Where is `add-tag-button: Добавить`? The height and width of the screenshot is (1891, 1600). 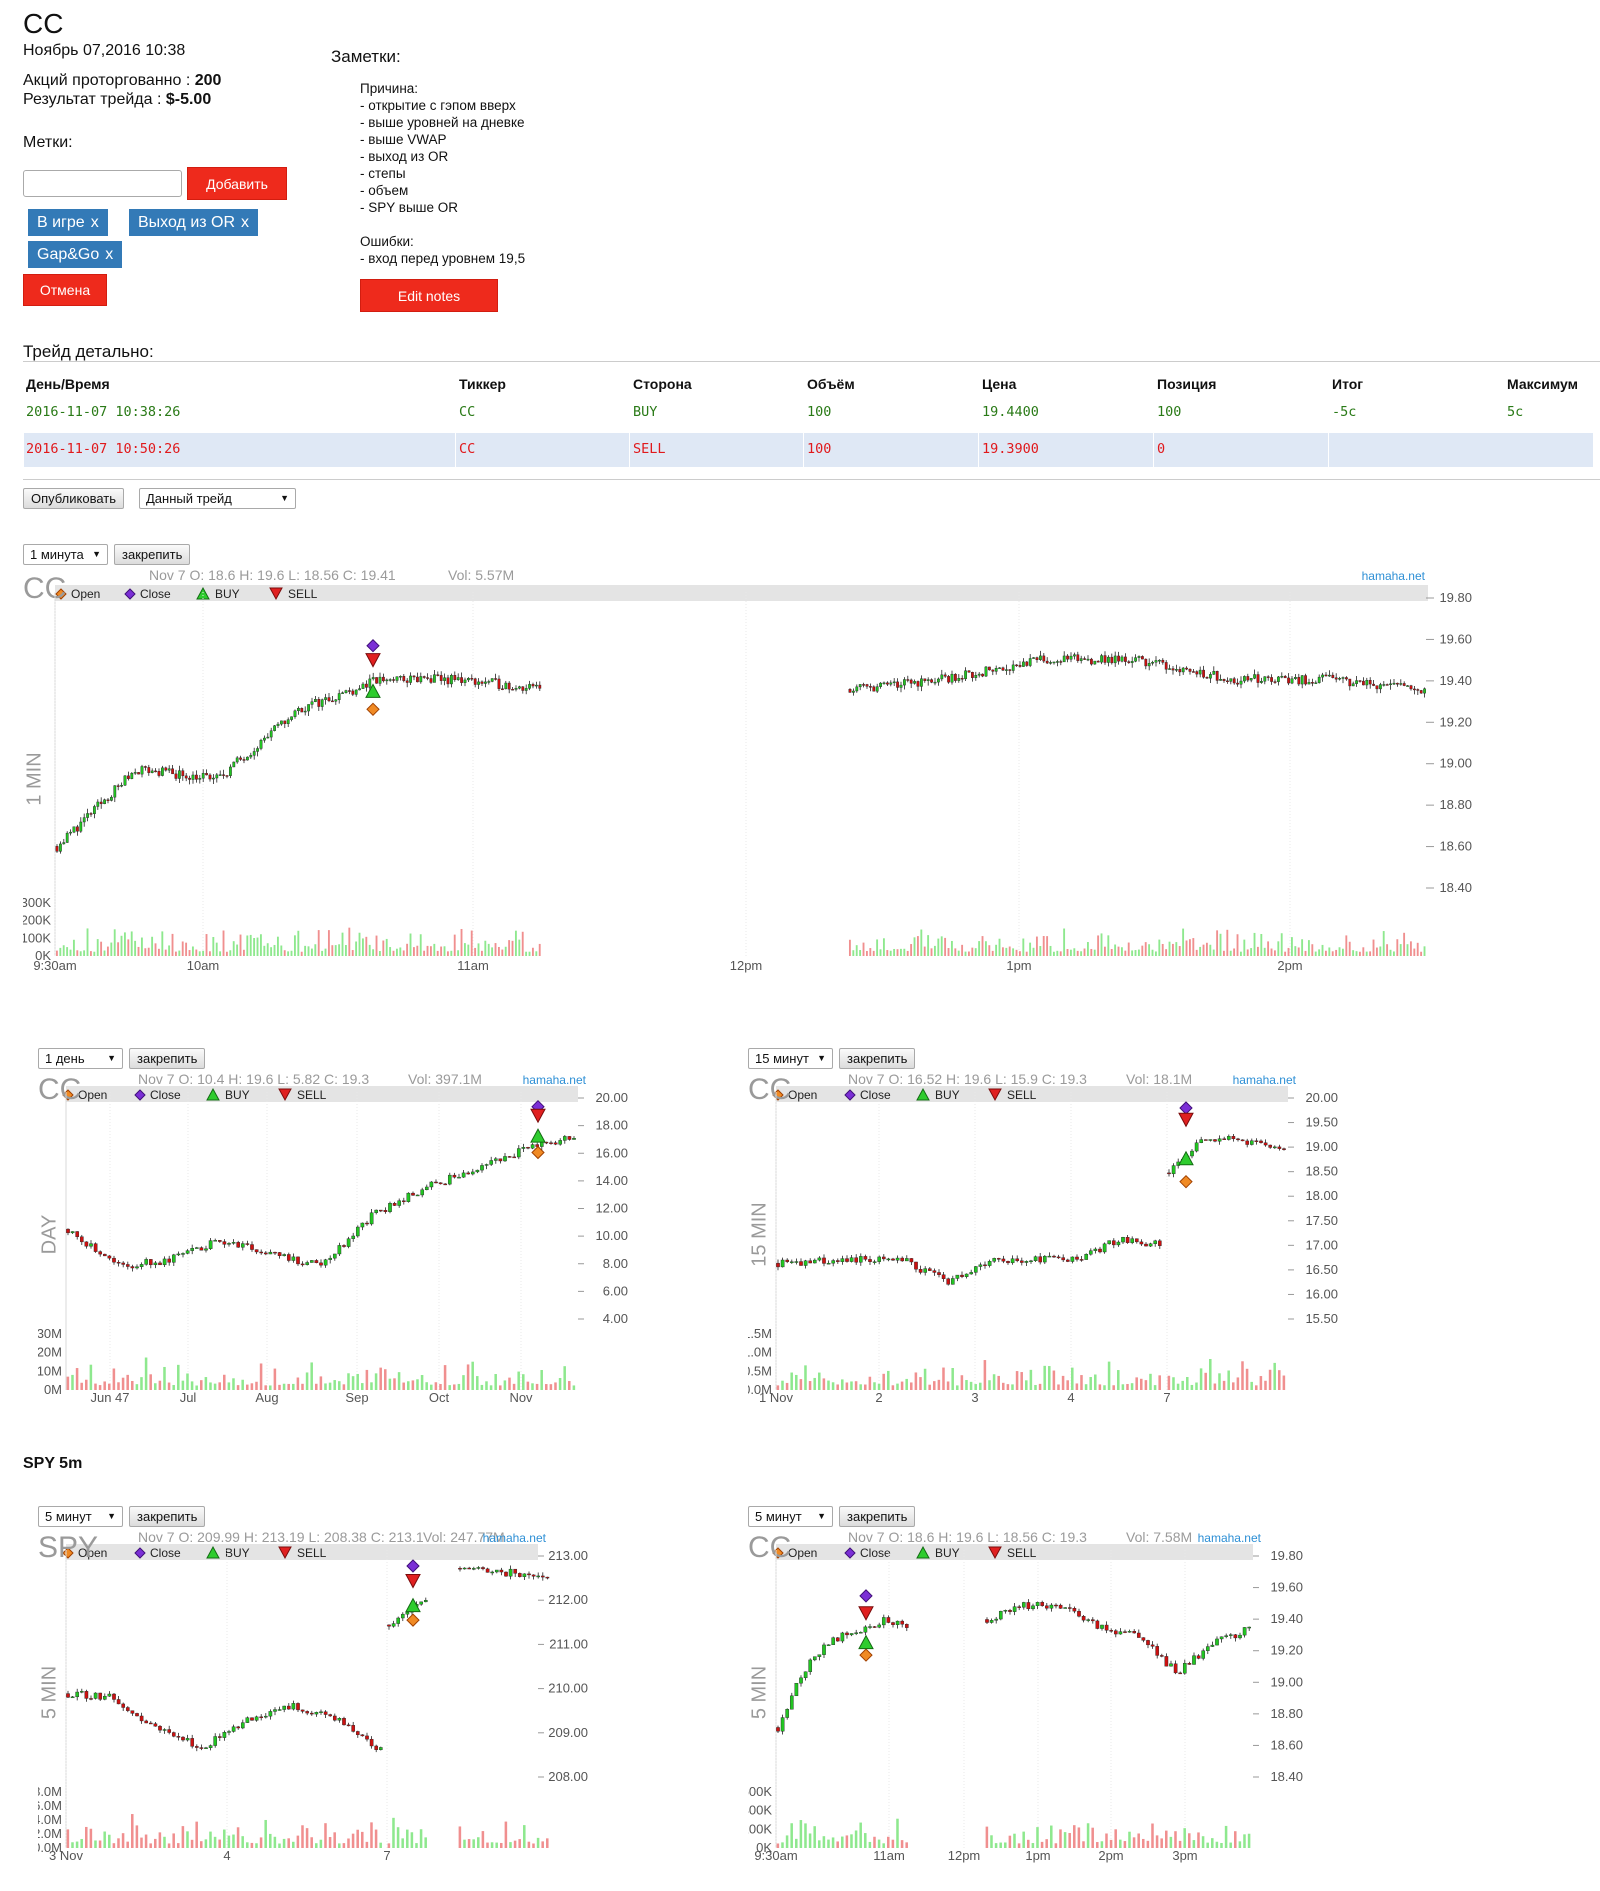 add-tag-button: Добавить is located at coordinates (237, 183).